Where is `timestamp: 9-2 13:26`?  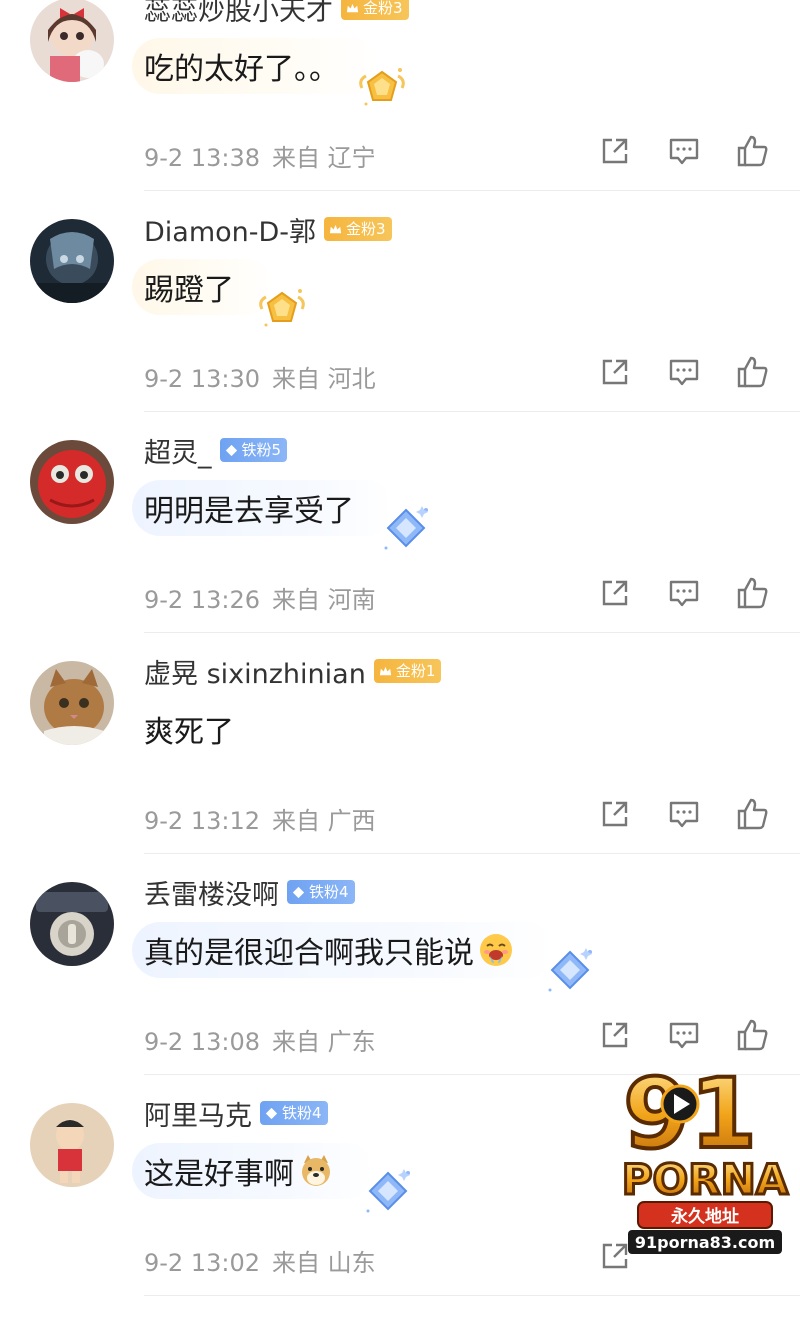 timestamp: 9-2 13:26 is located at coordinates (202, 600).